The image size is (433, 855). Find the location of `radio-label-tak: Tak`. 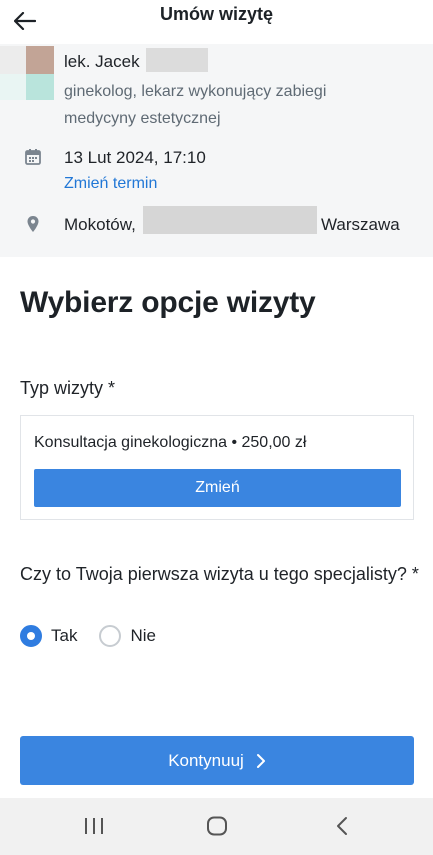

radio-label-tak: Tak is located at coordinates (64, 635).